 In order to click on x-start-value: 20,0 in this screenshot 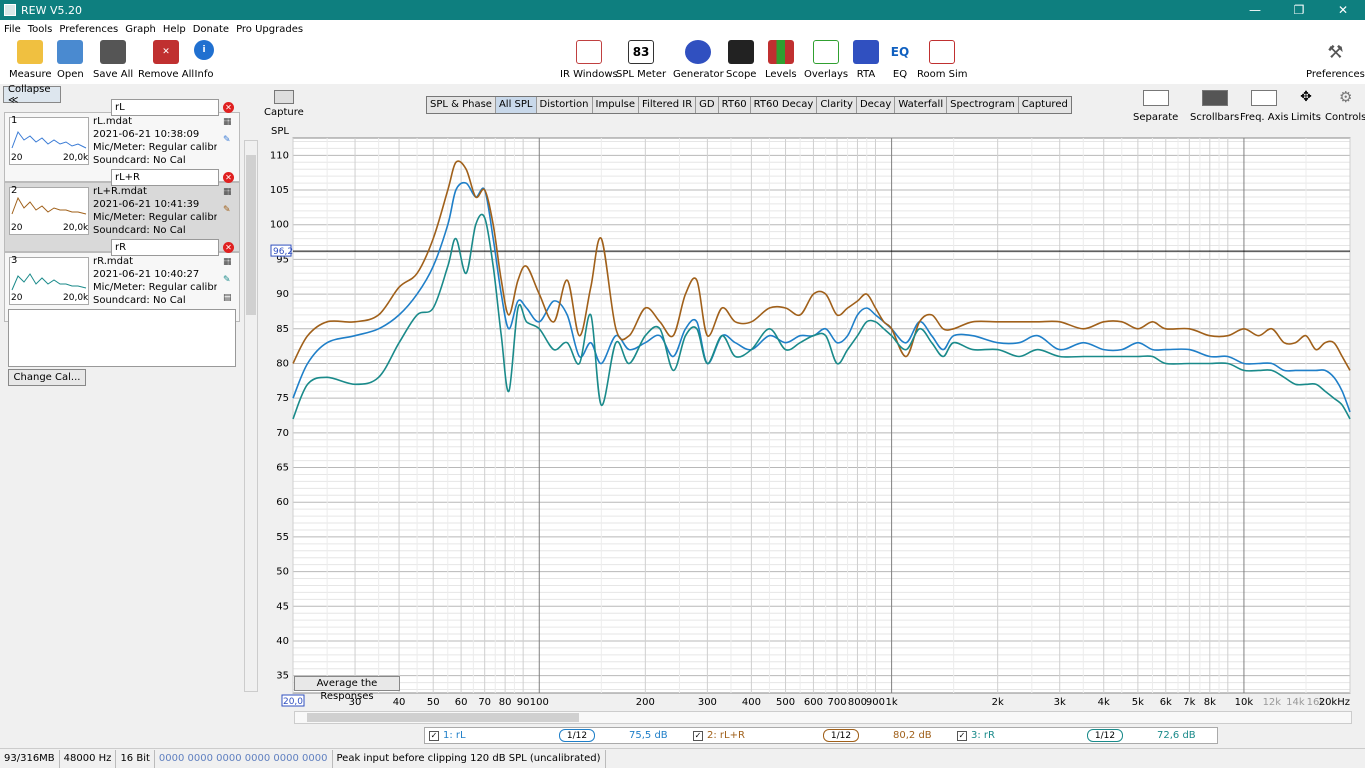, I will do `click(293, 702)`.